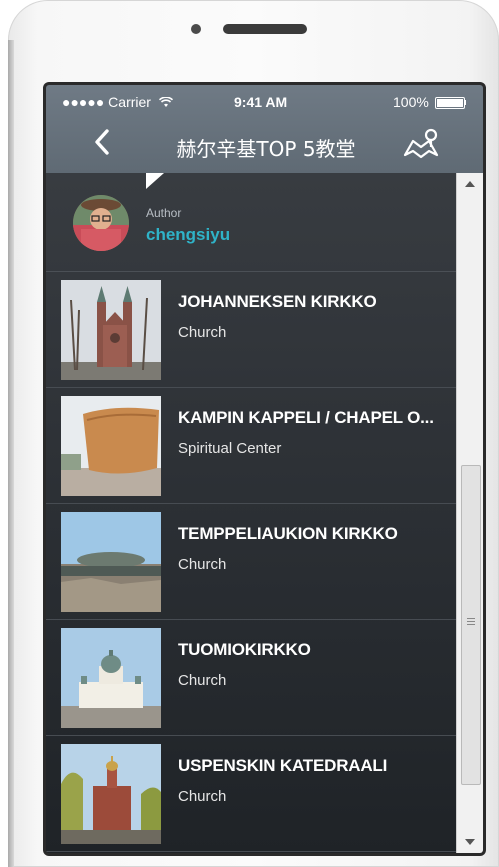  What do you see at coordinates (277, 301) in the screenshot?
I see `place-title: JOHANNEKSEN KIRKKO` at bounding box center [277, 301].